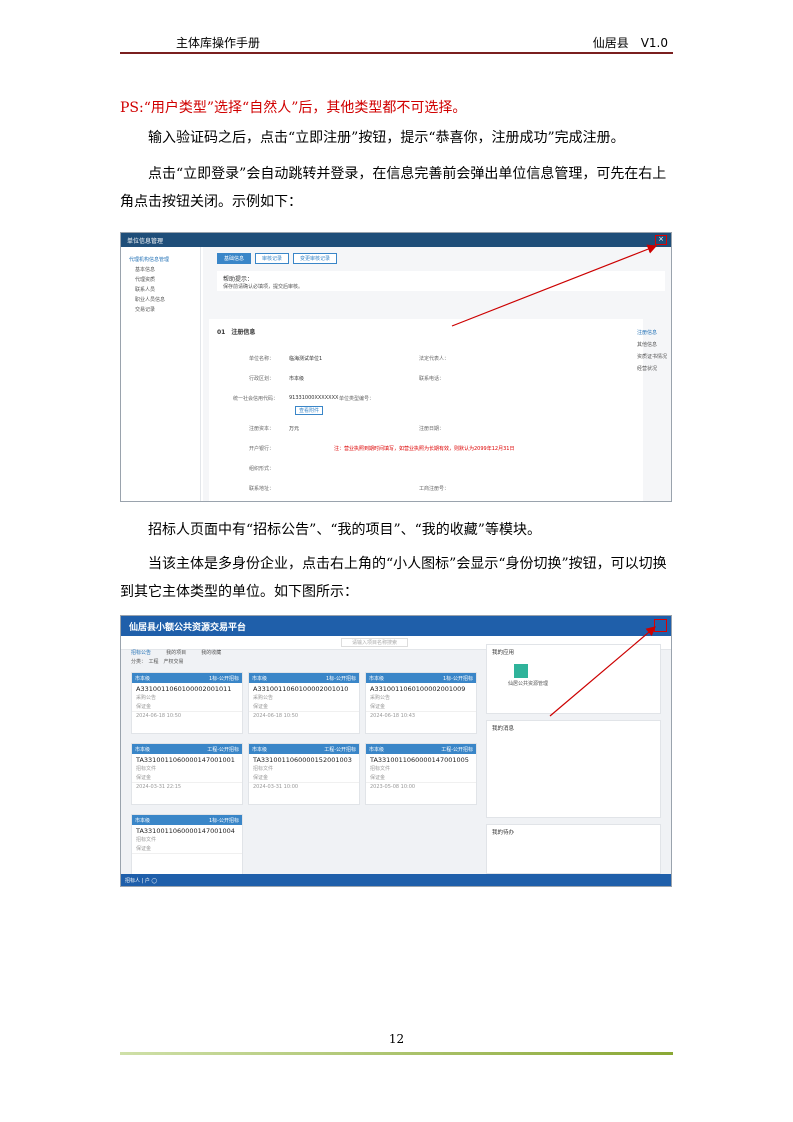 This screenshot has width=793, height=1122. I want to click on my-messages-panel: 我的消息, so click(573, 769).